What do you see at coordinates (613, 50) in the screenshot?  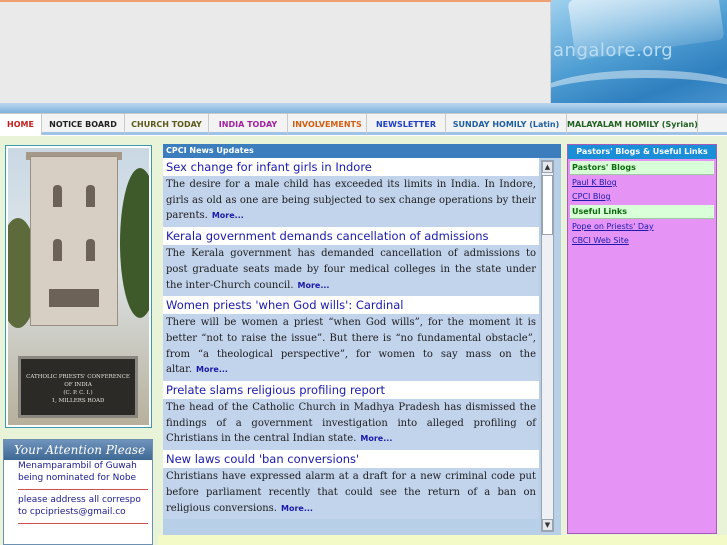 I see `banner-site-text: angalore.org` at bounding box center [613, 50].